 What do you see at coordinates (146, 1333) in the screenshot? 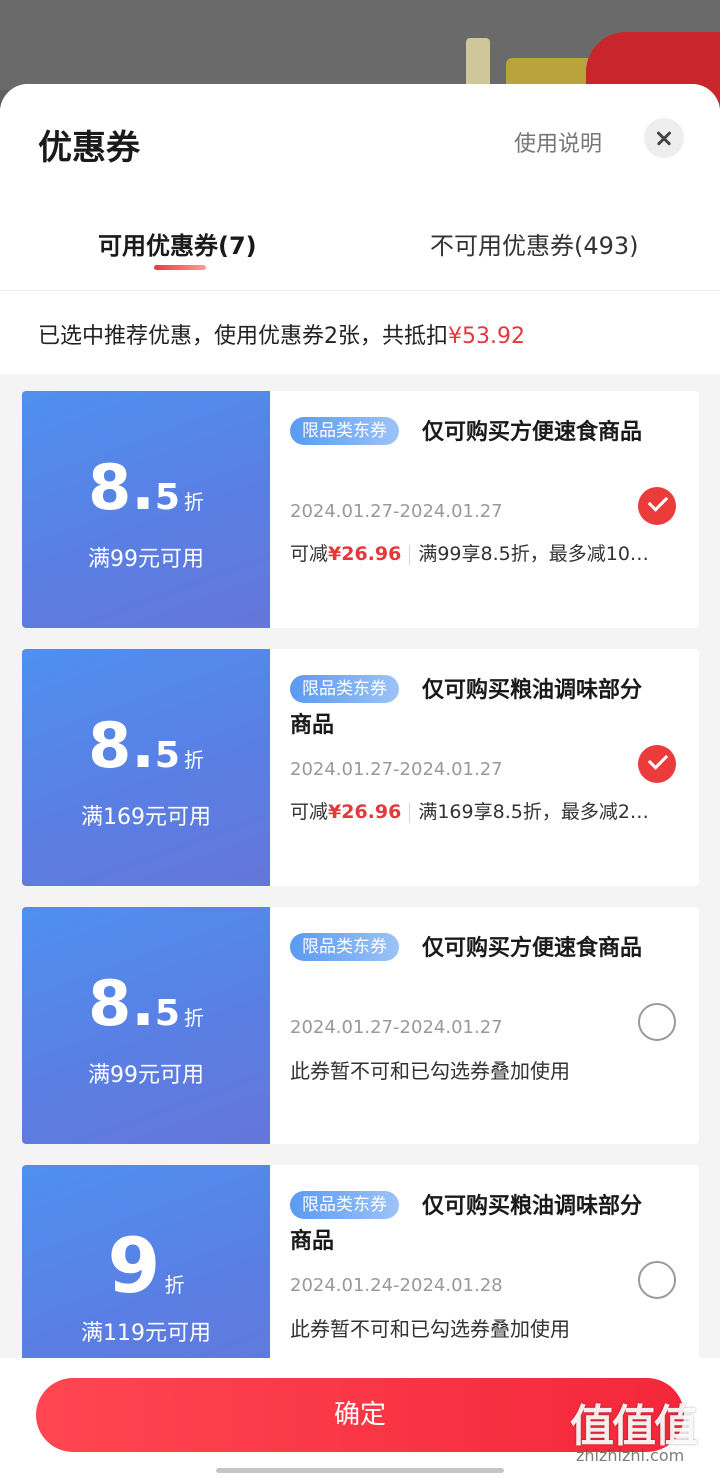
I see `coupon-condition: 满119元可用` at bounding box center [146, 1333].